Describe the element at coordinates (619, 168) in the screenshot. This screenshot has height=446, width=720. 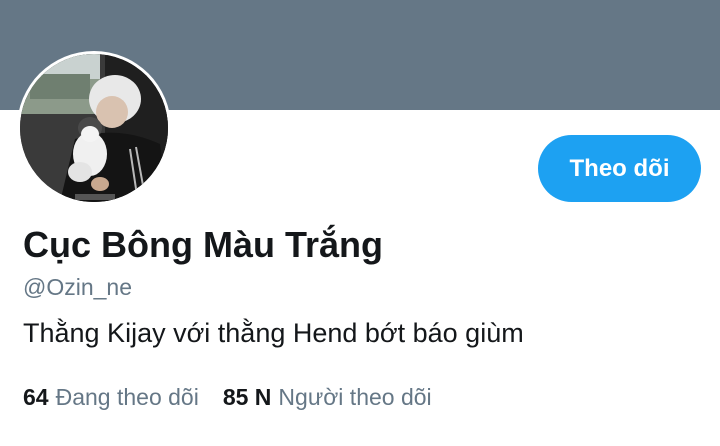
I see `follow-button: Theo dõi` at that location.